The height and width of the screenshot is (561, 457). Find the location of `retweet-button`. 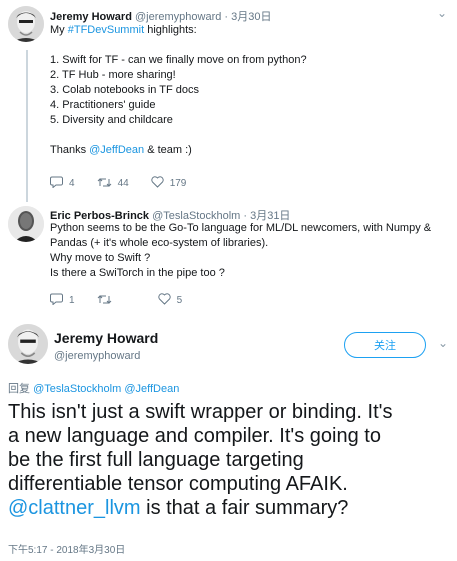

retweet-button is located at coordinates (107, 300).